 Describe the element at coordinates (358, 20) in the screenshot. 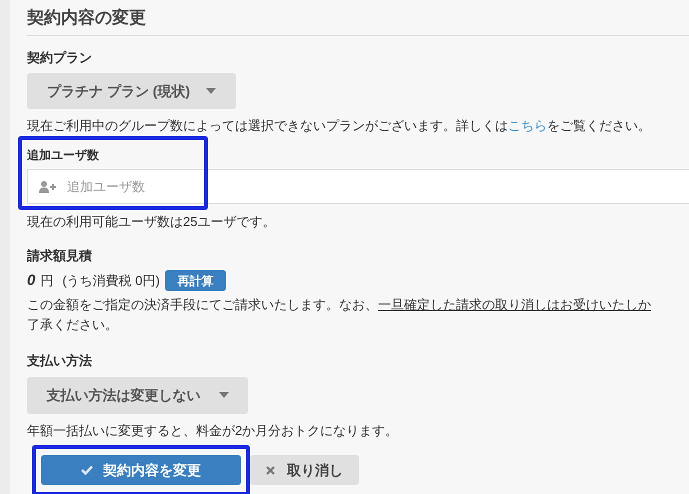

I see `page-title: 契約内容の変更` at that location.